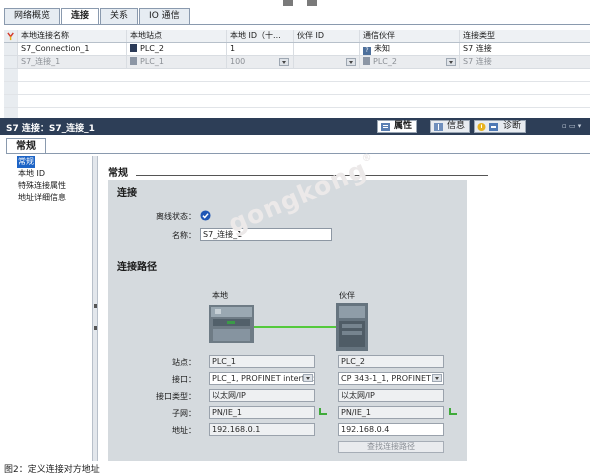 This screenshot has height=476, width=600. I want to click on tab-connections: 连接, so click(80, 16).